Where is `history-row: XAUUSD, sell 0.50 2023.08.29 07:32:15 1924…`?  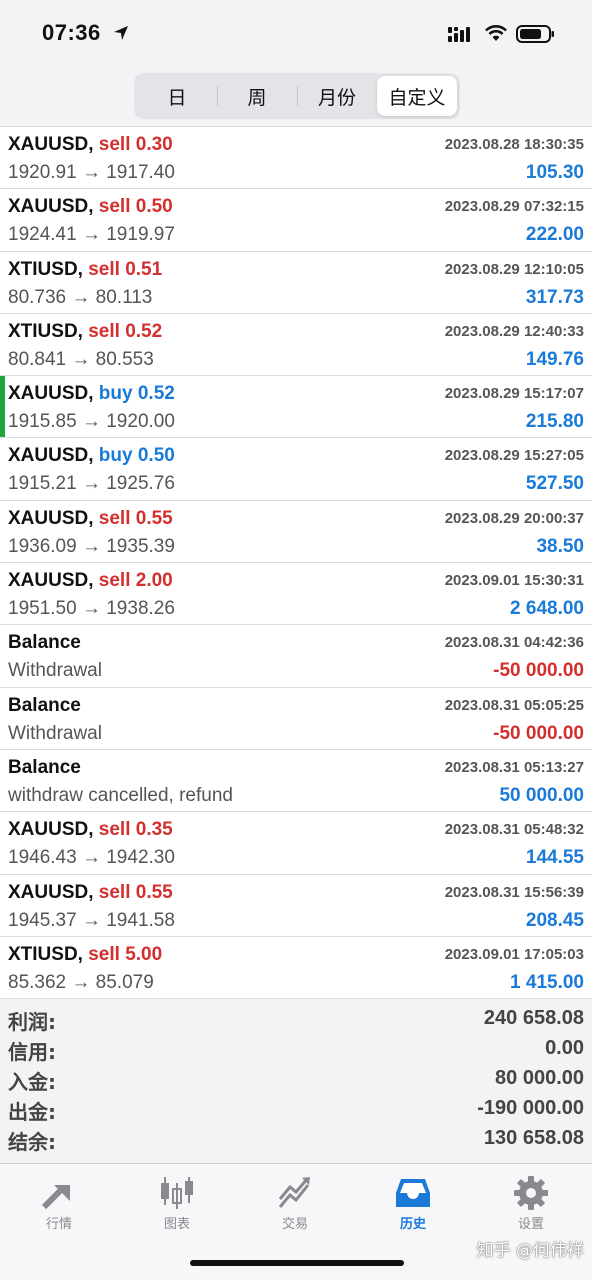
history-row: XAUUSD, sell 0.50 2023.08.29 07:32:15 1924… is located at coordinates (296, 220).